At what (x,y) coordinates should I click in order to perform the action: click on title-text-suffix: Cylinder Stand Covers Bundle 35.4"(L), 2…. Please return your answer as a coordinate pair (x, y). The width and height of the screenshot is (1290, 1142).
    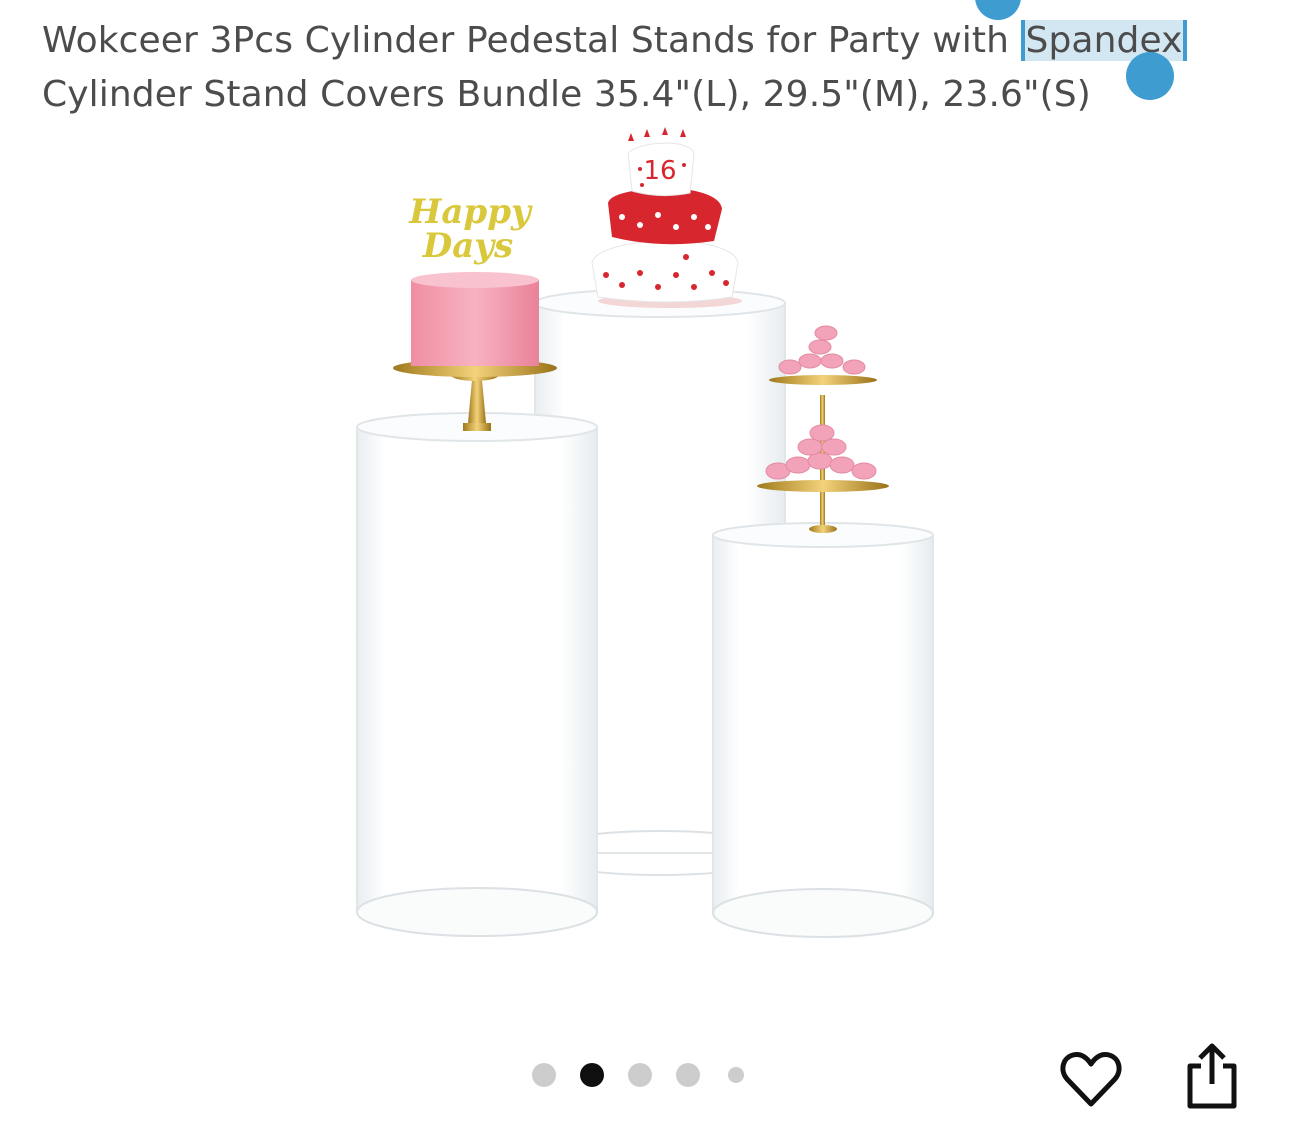
    Looking at the image, I should click on (566, 94).